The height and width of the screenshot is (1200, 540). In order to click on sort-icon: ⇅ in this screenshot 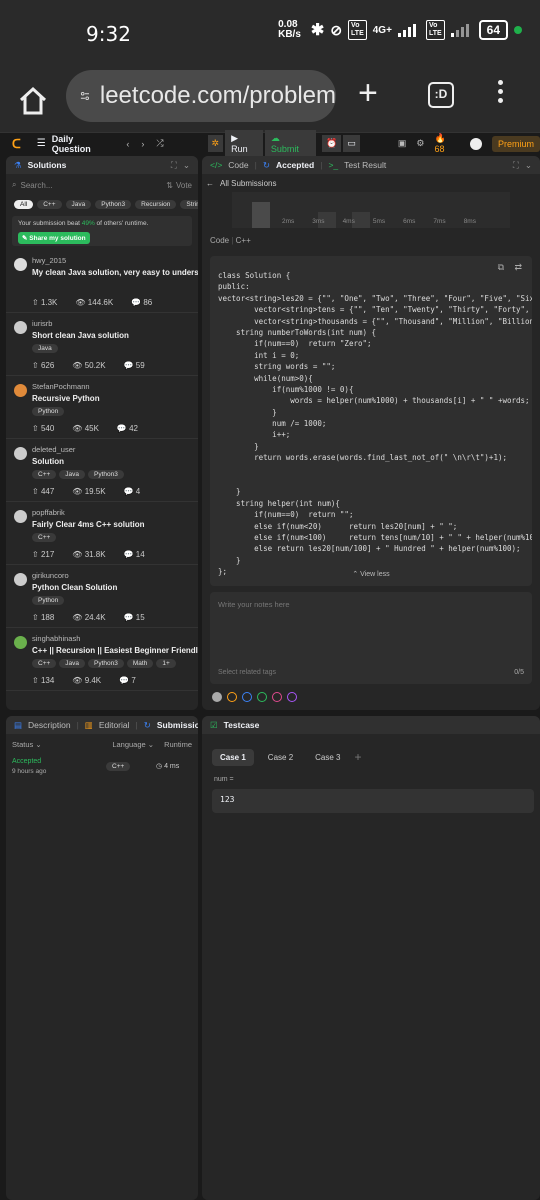, I will do `click(169, 185)`.